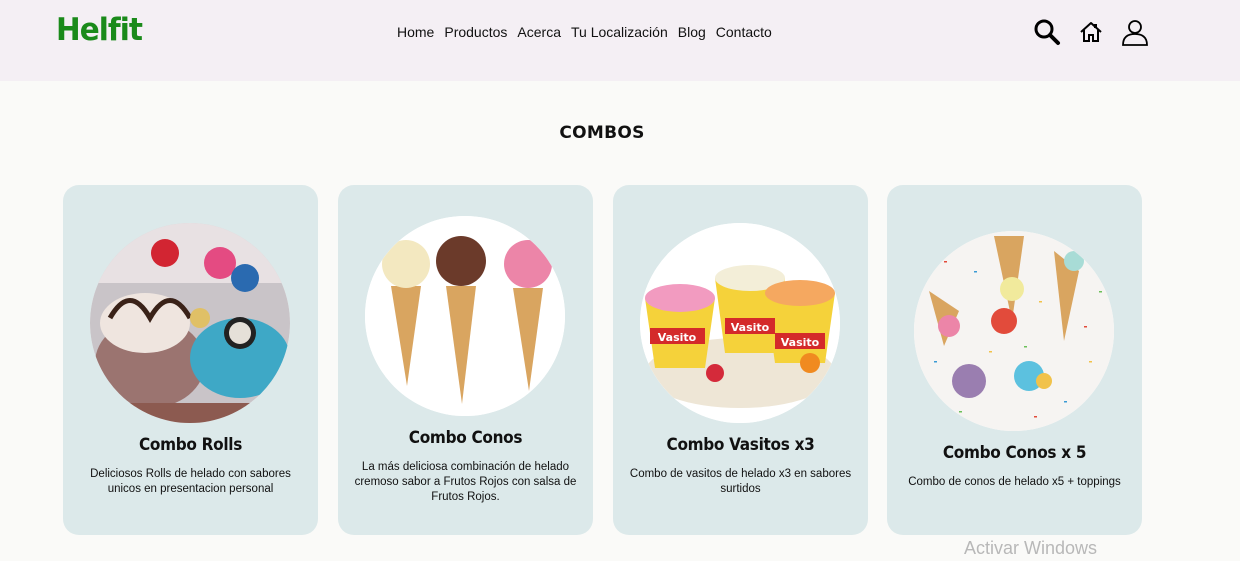 The width and height of the screenshot is (1240, 561). Describe the element at coordinates (619, 32) in the screenshot. I see `nav-localizacion: Tu Localización` at that location.